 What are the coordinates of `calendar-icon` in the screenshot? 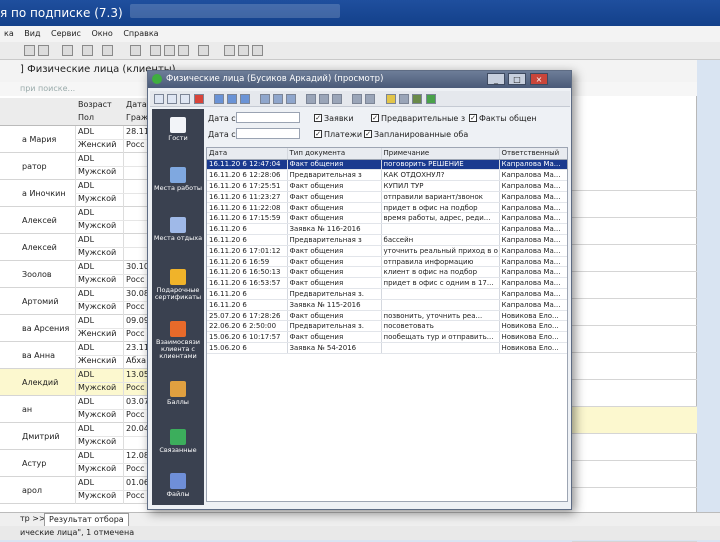 It's located at (169, 50).